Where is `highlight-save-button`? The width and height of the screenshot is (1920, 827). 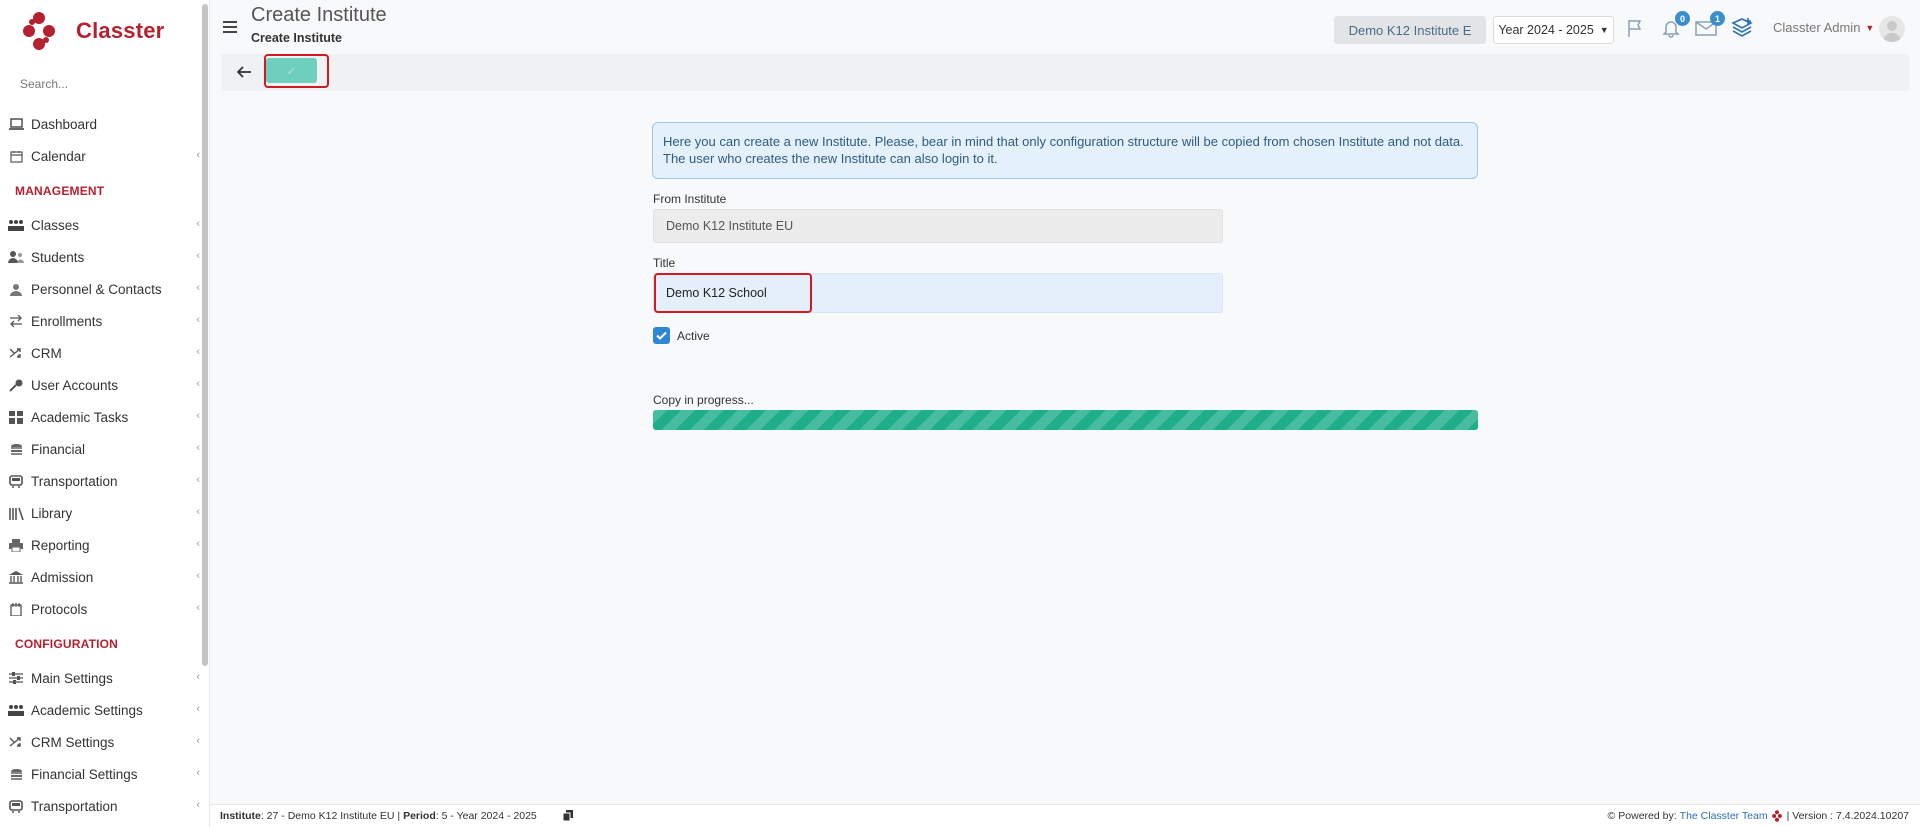
highlight-save-button is located at coordinates (296, 71).